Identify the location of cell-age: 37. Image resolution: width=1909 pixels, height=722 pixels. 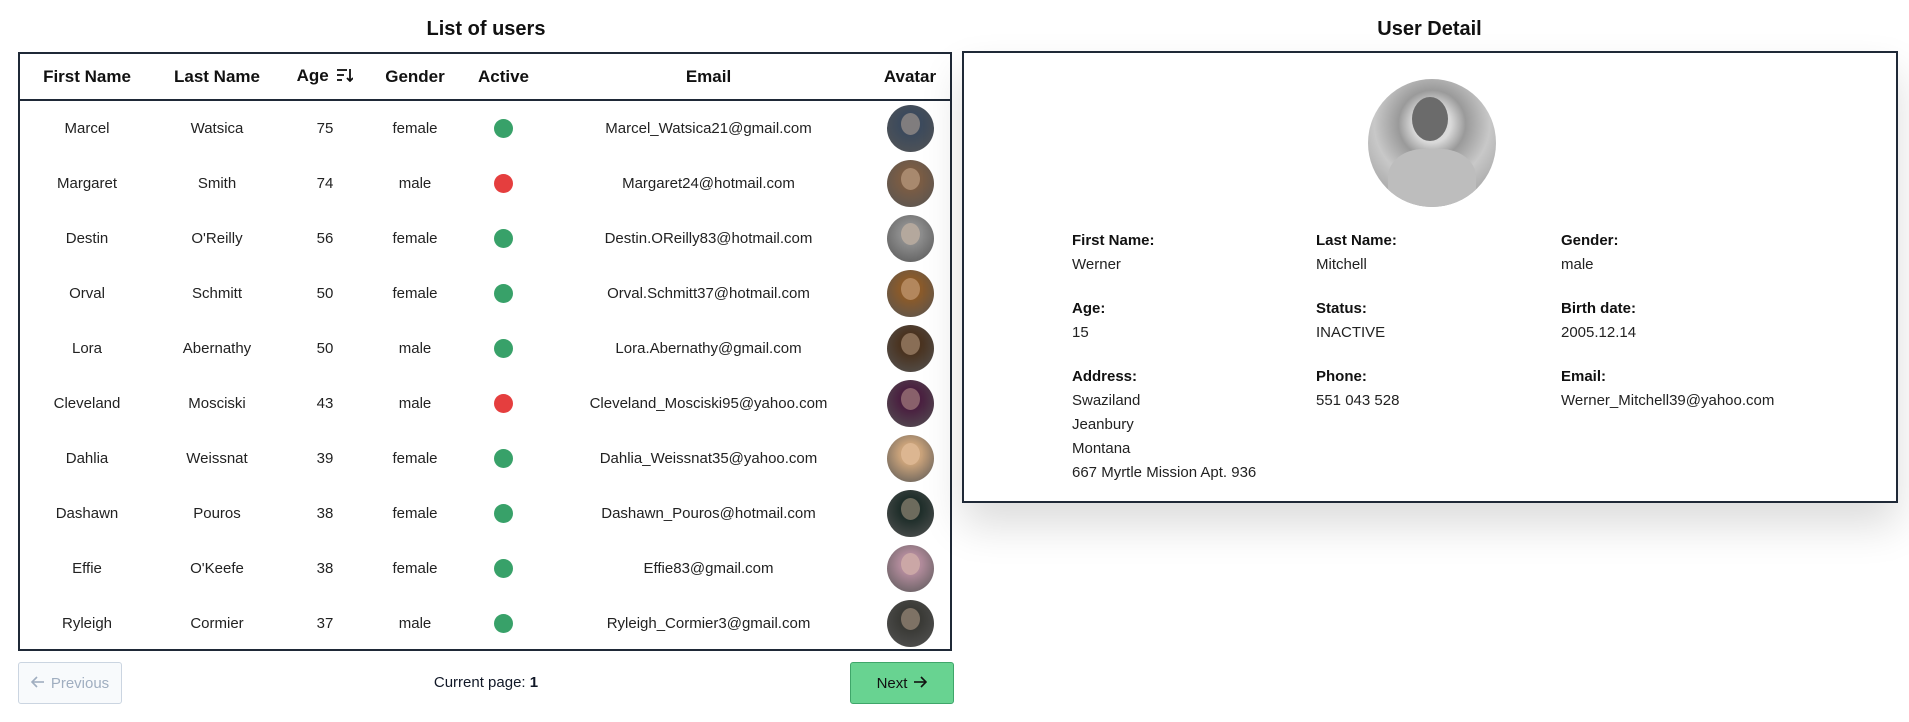
(325, 623).